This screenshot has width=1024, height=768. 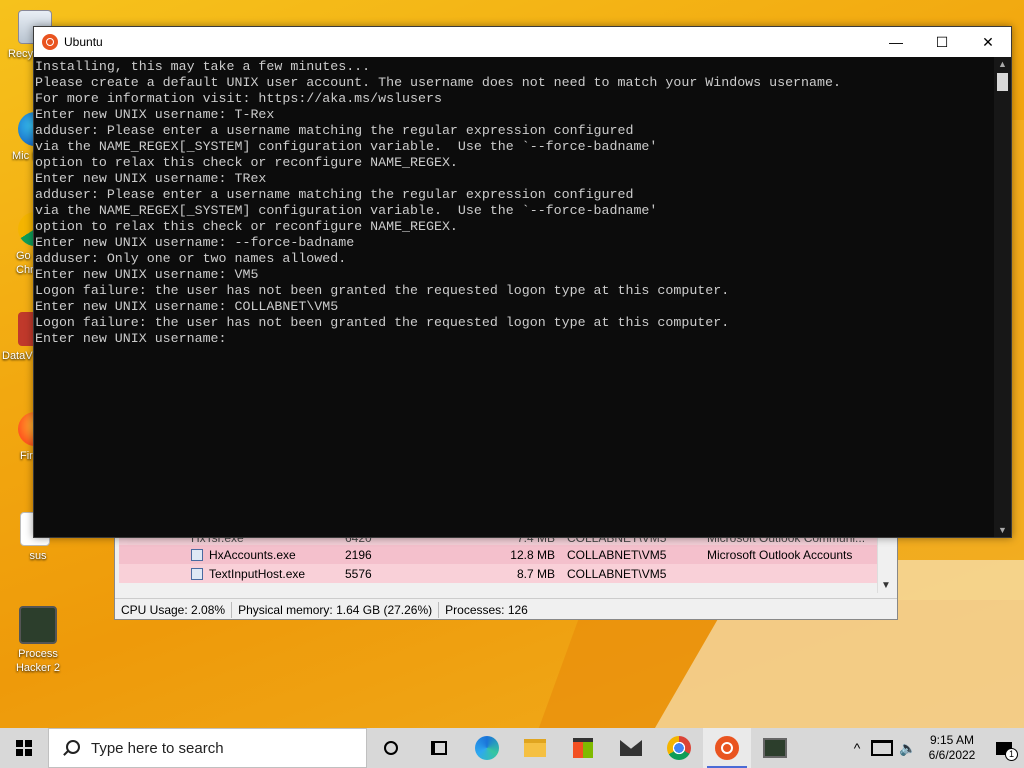 What do you see at coordinates (1011, 754) in the screenshot?
I see `notification-count: 1` at bounding box center [1011, 754].